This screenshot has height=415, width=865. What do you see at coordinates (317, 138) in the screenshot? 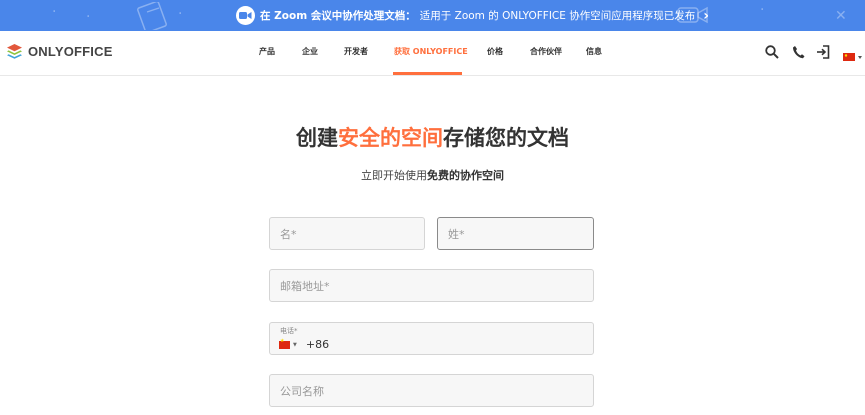
I see `title-prefix: 创建` at bounding box center [317, 138].